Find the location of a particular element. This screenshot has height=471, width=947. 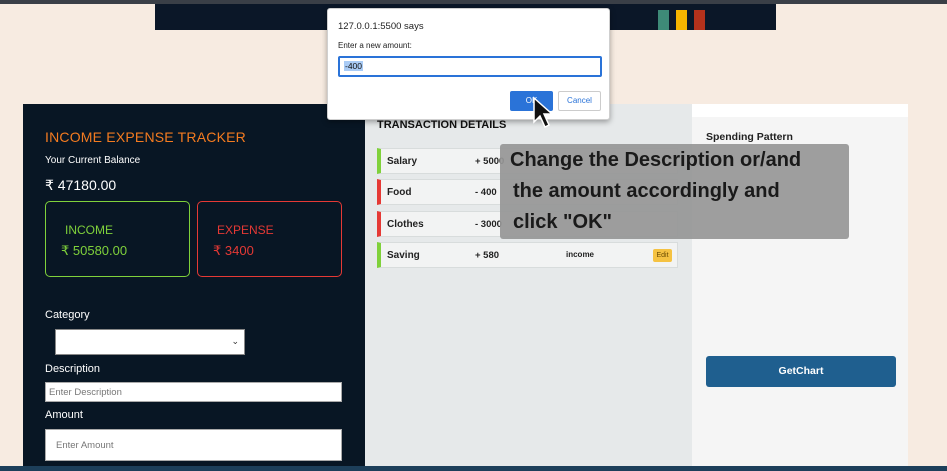

income-card: INCOME ₹ 50580.00 is located at coordinates (117, 239).